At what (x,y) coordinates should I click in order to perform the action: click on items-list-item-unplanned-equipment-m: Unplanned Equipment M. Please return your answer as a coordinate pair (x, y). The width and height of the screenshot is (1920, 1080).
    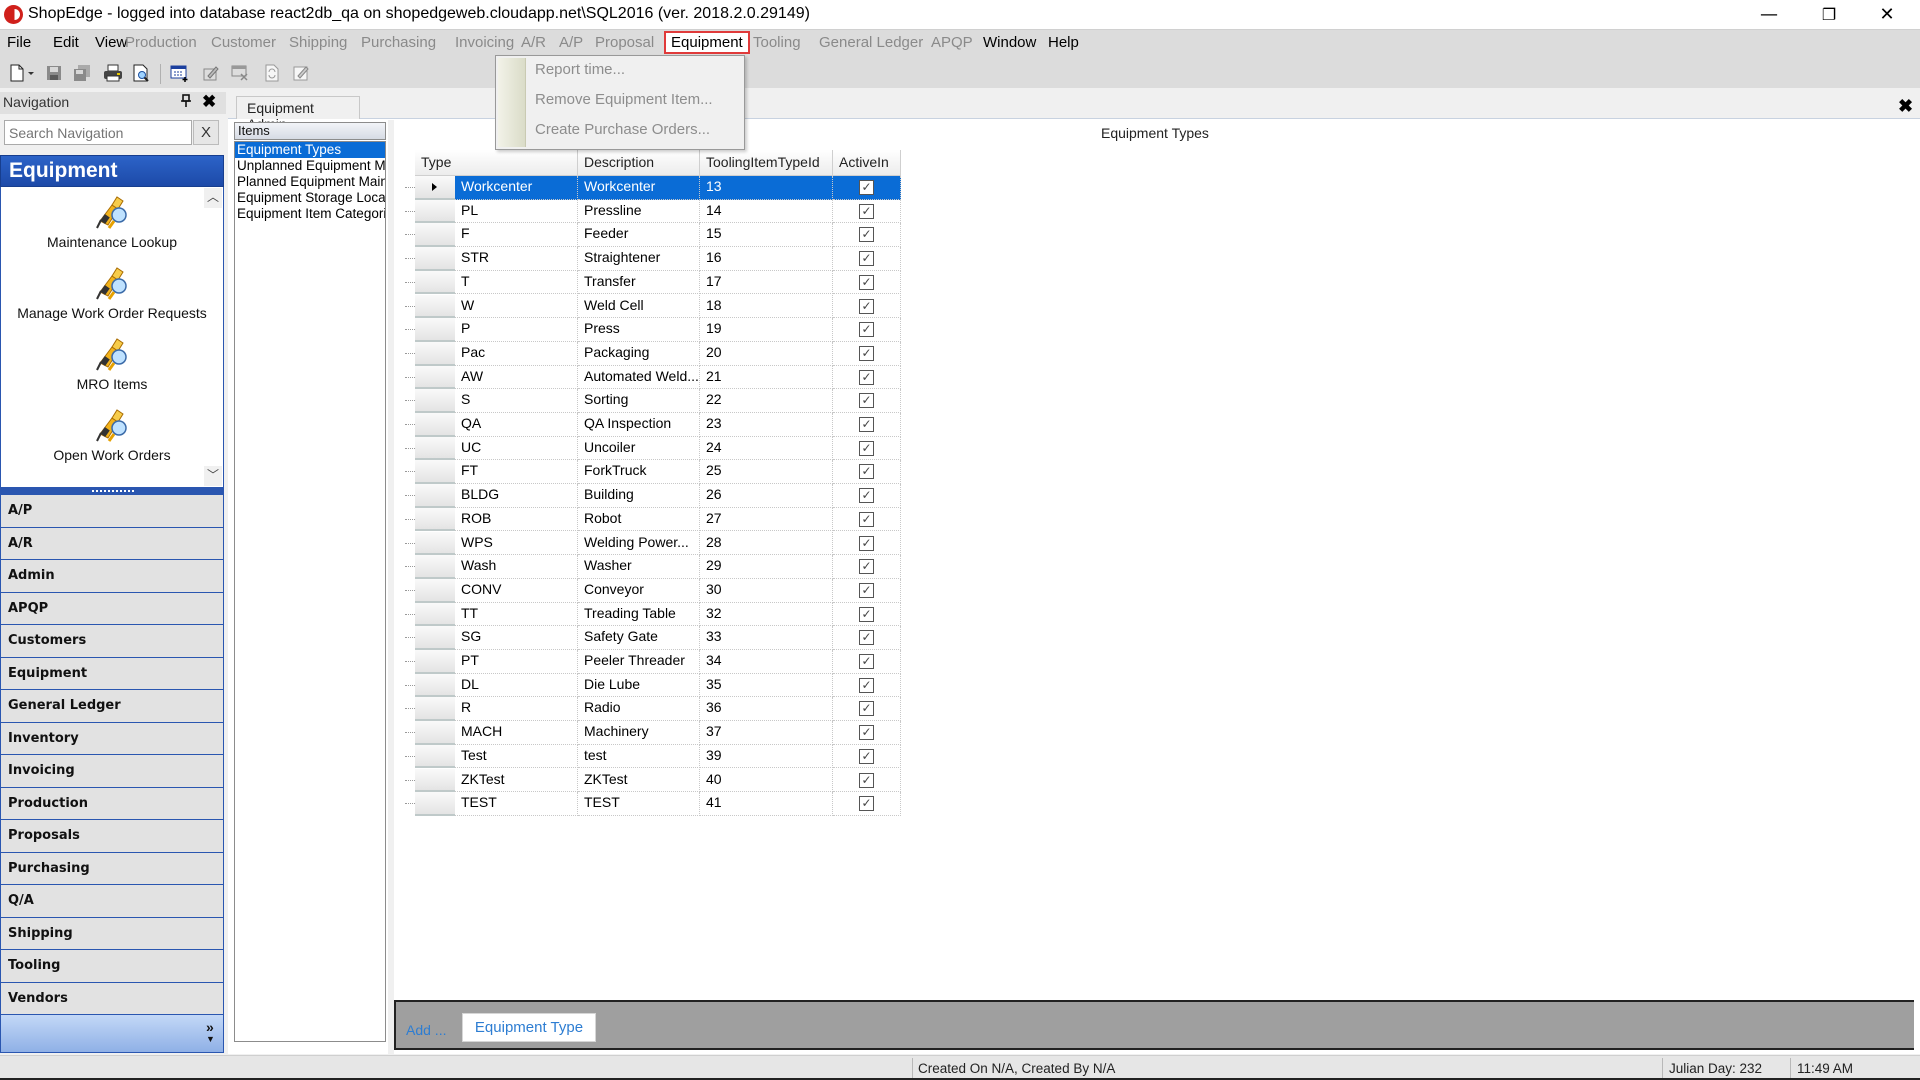
    Looking at the image, I should click on (310, 166).